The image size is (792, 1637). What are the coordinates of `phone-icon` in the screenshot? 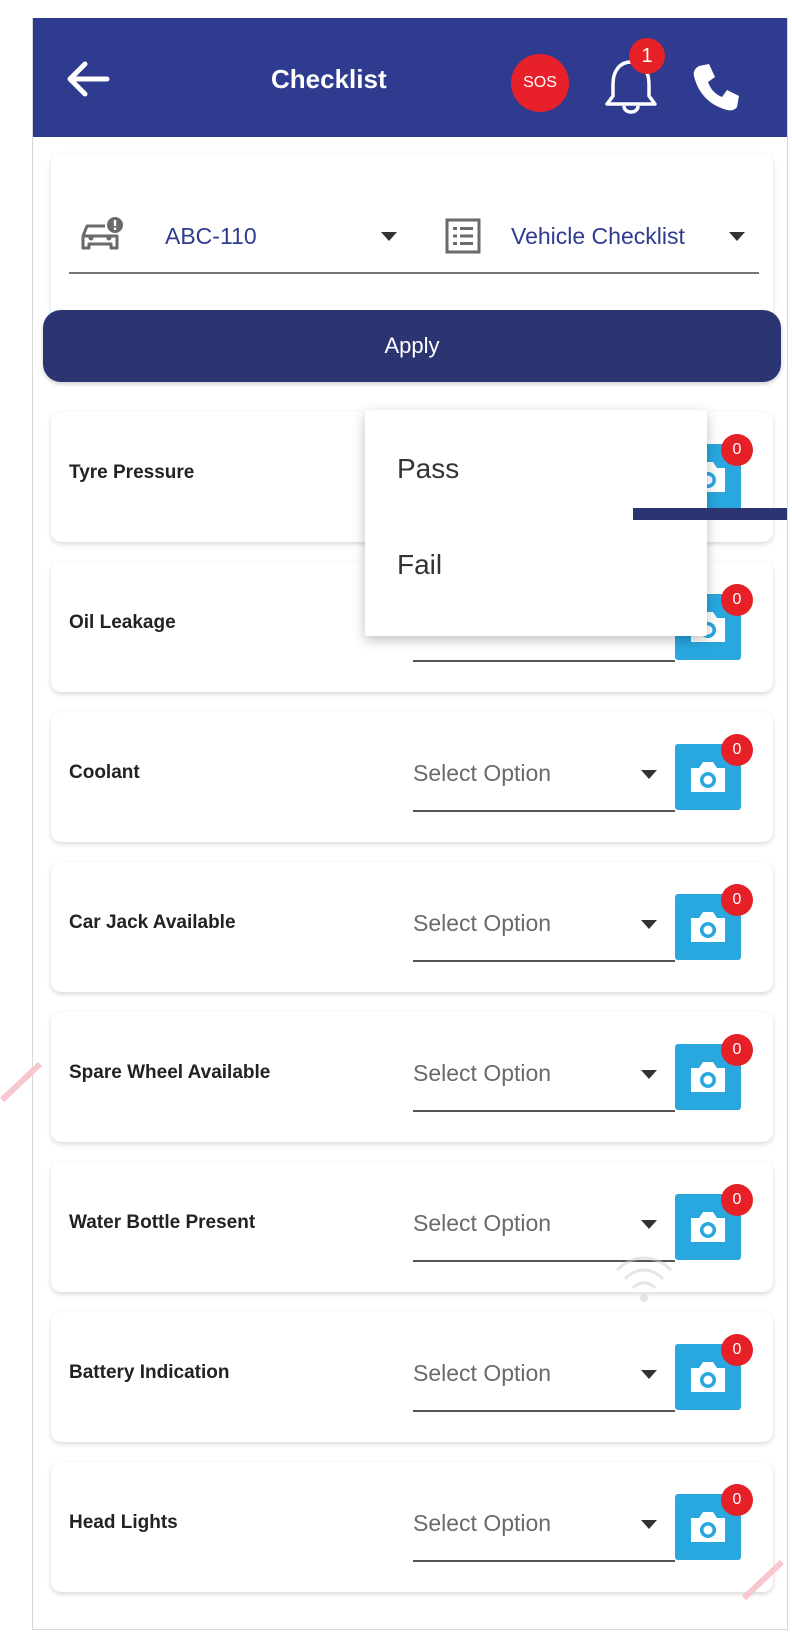 It's located at (716, 87).